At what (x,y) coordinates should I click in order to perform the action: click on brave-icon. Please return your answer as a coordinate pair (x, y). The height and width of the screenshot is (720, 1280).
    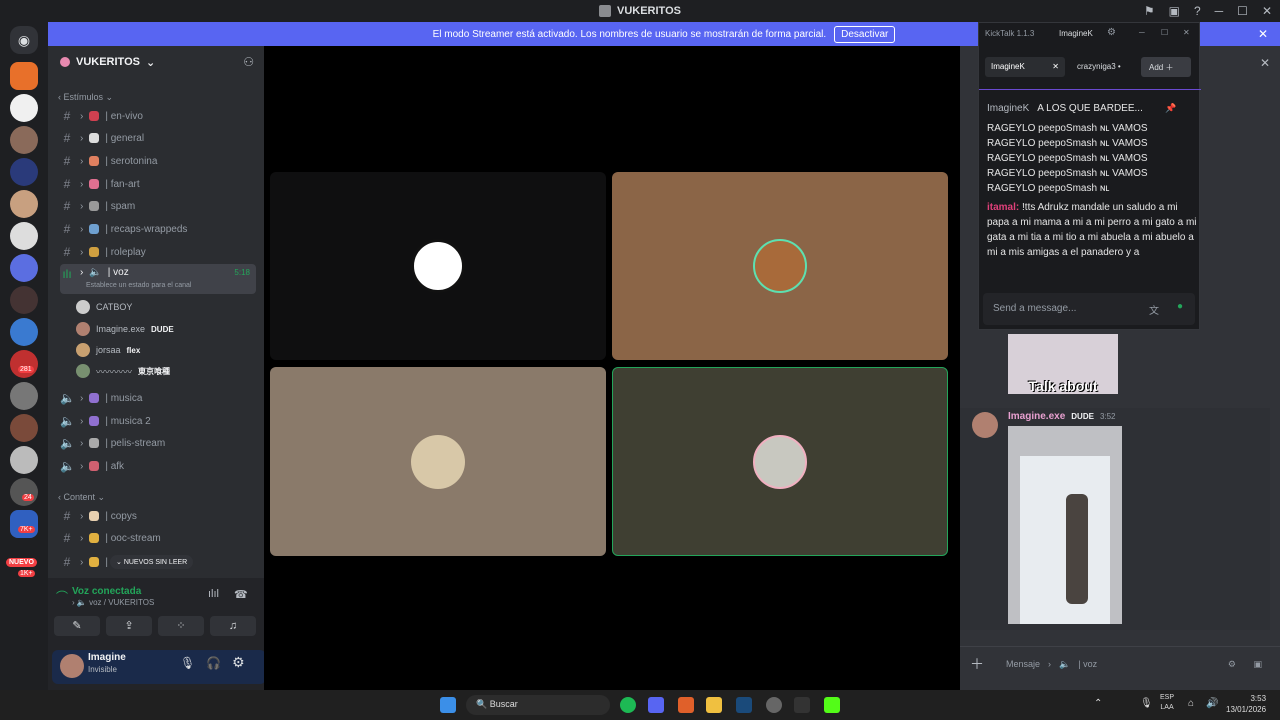
    Looking at the image, I should click on (686, 705).